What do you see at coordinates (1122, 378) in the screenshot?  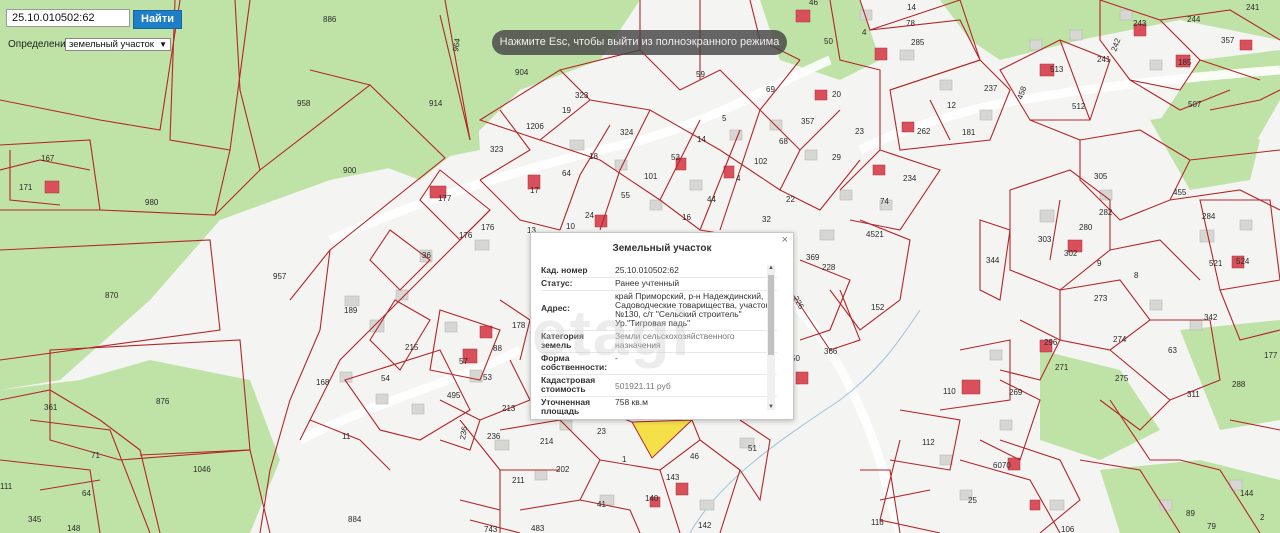 I see `parcel-label: 275` at bounding box center [1122, 378].